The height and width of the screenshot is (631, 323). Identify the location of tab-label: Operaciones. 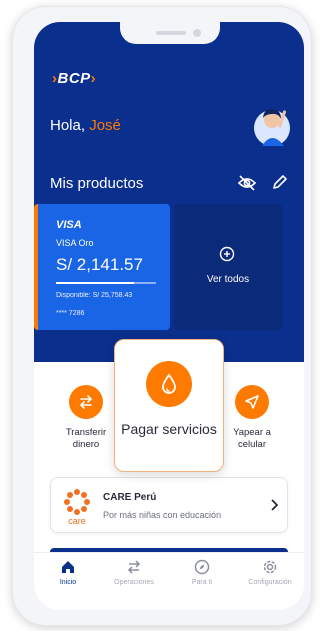
(134, 582).